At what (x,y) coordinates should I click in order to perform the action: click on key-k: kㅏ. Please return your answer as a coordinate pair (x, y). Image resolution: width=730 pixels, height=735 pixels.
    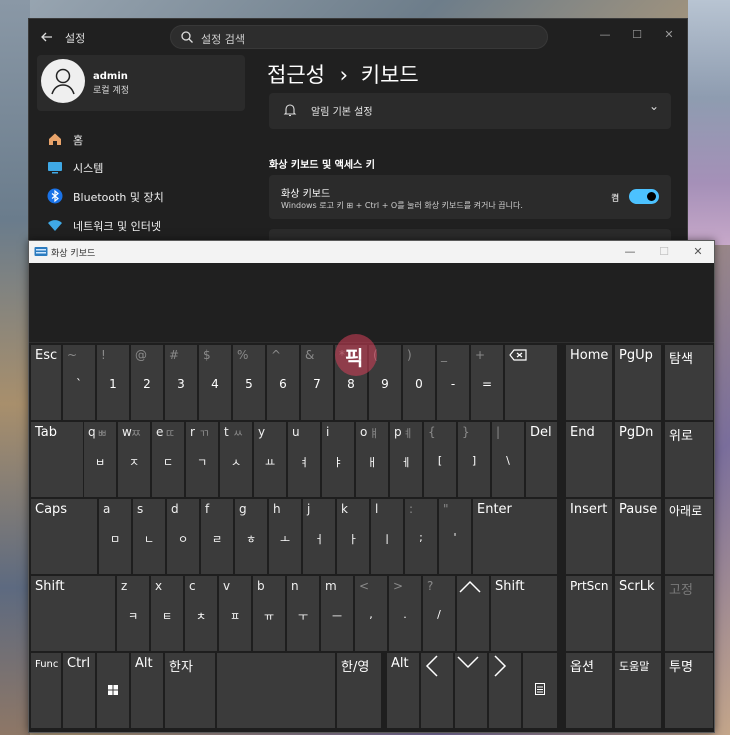
    Looking at the image, I should click on (353, 536).